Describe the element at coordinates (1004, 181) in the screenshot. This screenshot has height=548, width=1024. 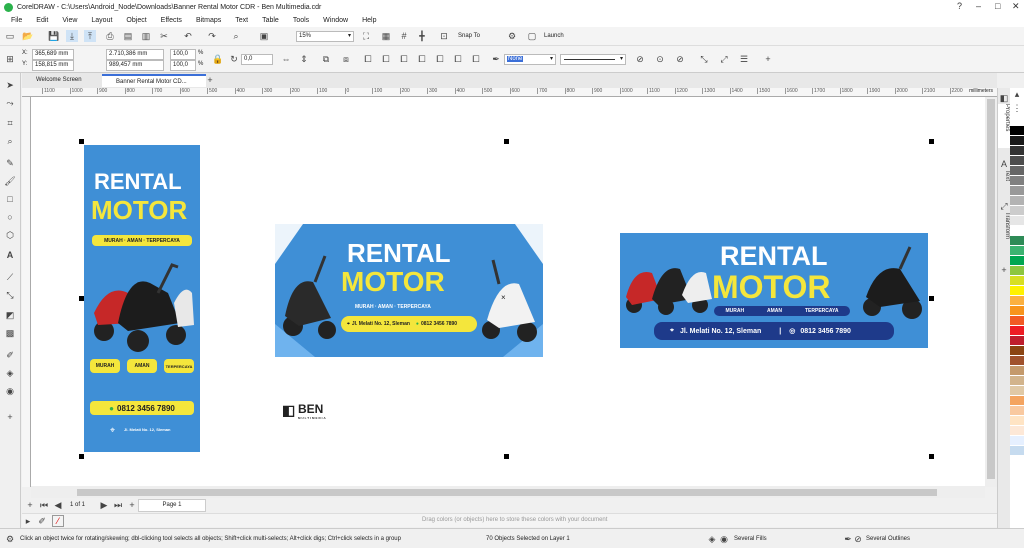
I see `tab-text: Text` at that location.